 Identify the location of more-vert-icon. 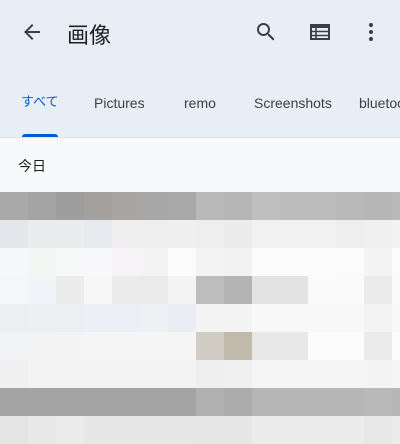
(371, 32).